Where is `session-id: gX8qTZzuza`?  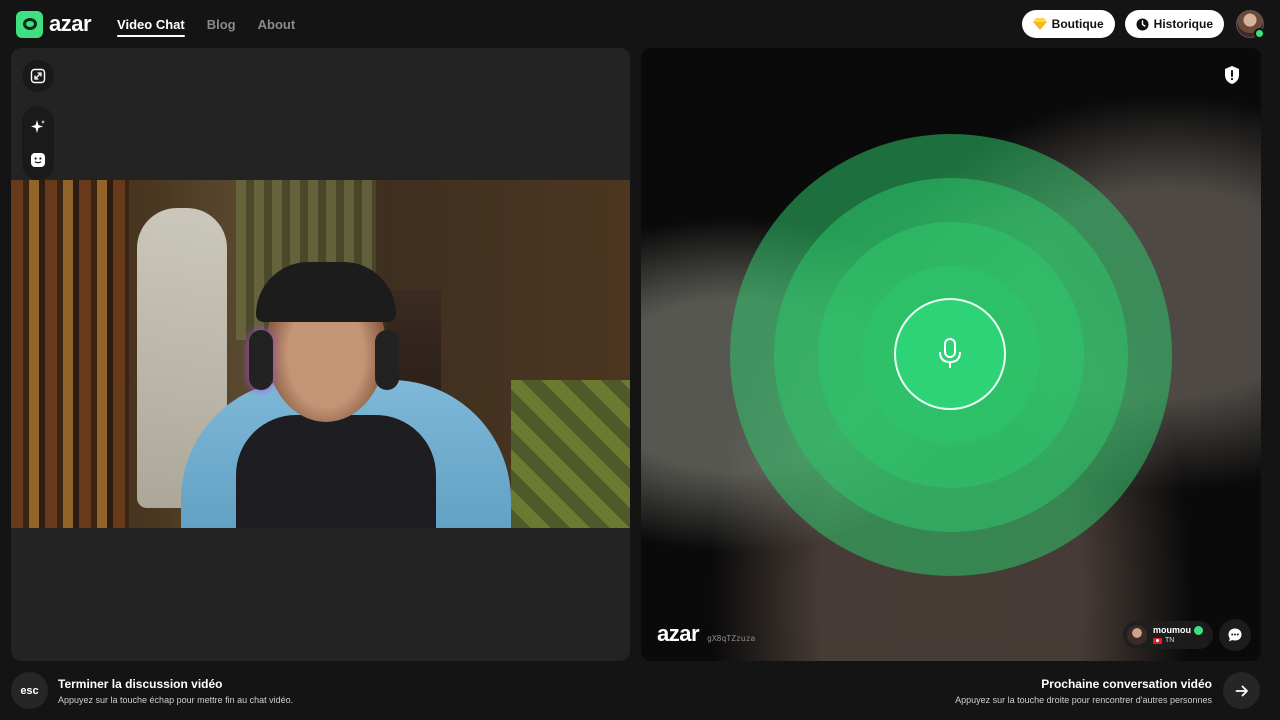
session-id: gX8qTZzuza is located at coordinates (731, 638).